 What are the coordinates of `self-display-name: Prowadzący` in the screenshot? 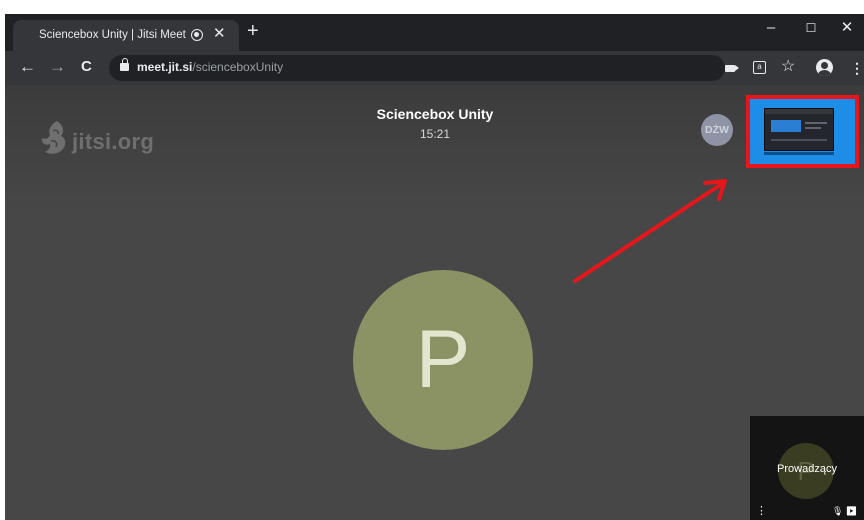 It's located at (807, 469).